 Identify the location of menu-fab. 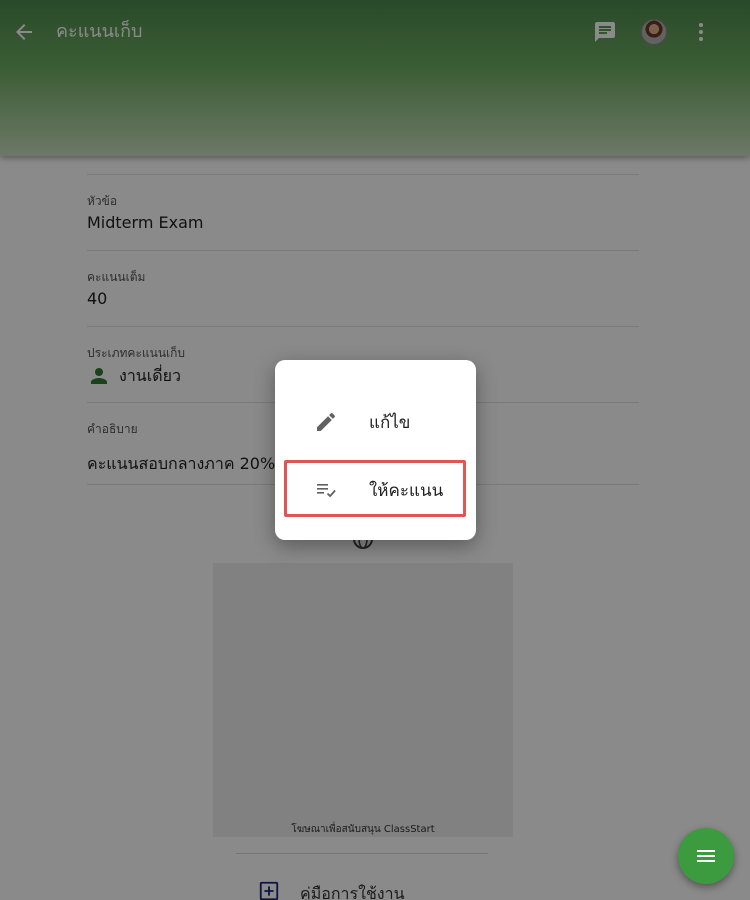
(706, 856).